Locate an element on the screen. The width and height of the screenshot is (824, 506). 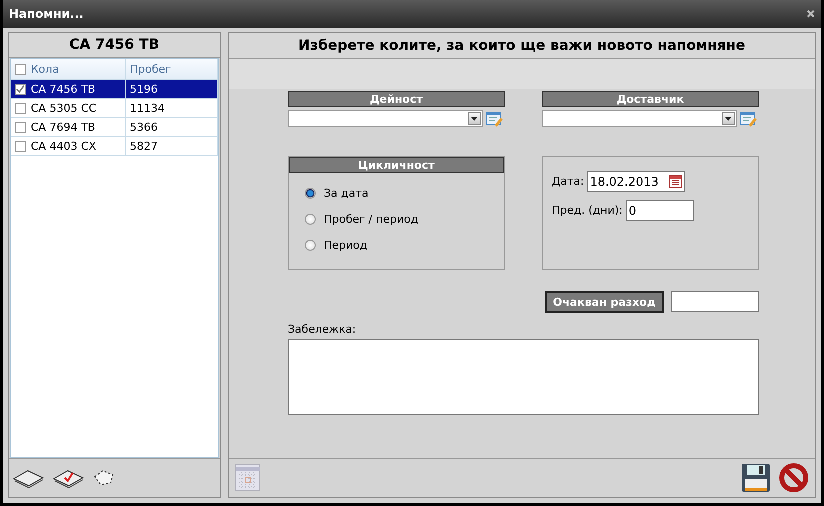
section-header: Дейност is located at coordinates (396, 99).